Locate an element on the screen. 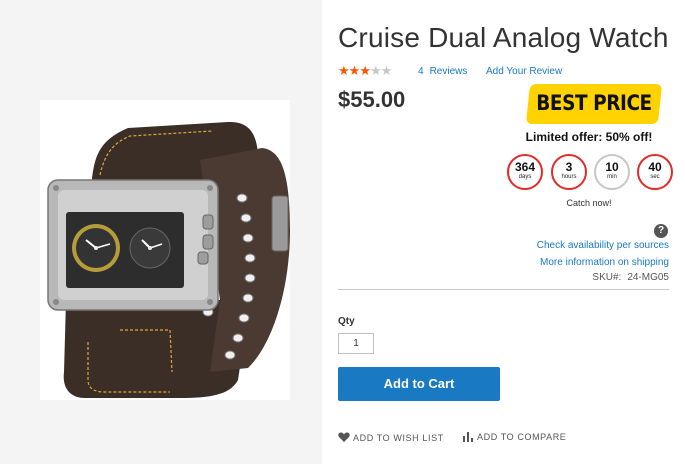  countdown-hours: 3 hours is located at coordinates (569, 172).